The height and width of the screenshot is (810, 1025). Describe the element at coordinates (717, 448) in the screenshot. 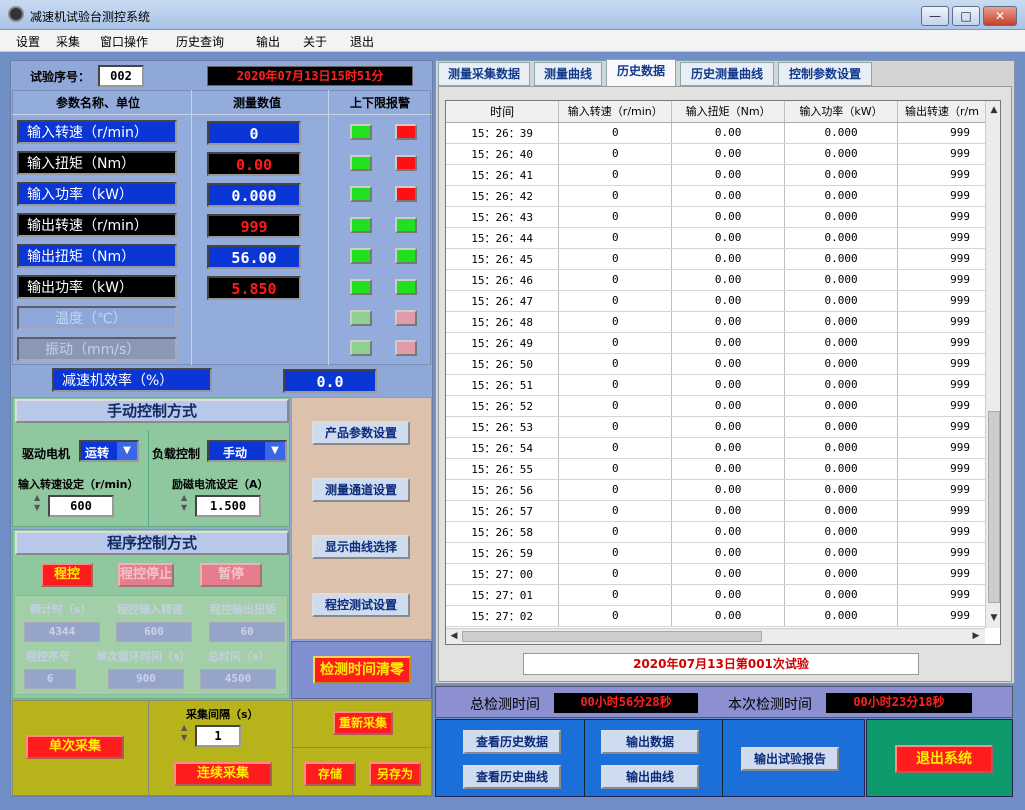

I see `table-row: 15：26：54 0 0.00 0.000 999` at that location.